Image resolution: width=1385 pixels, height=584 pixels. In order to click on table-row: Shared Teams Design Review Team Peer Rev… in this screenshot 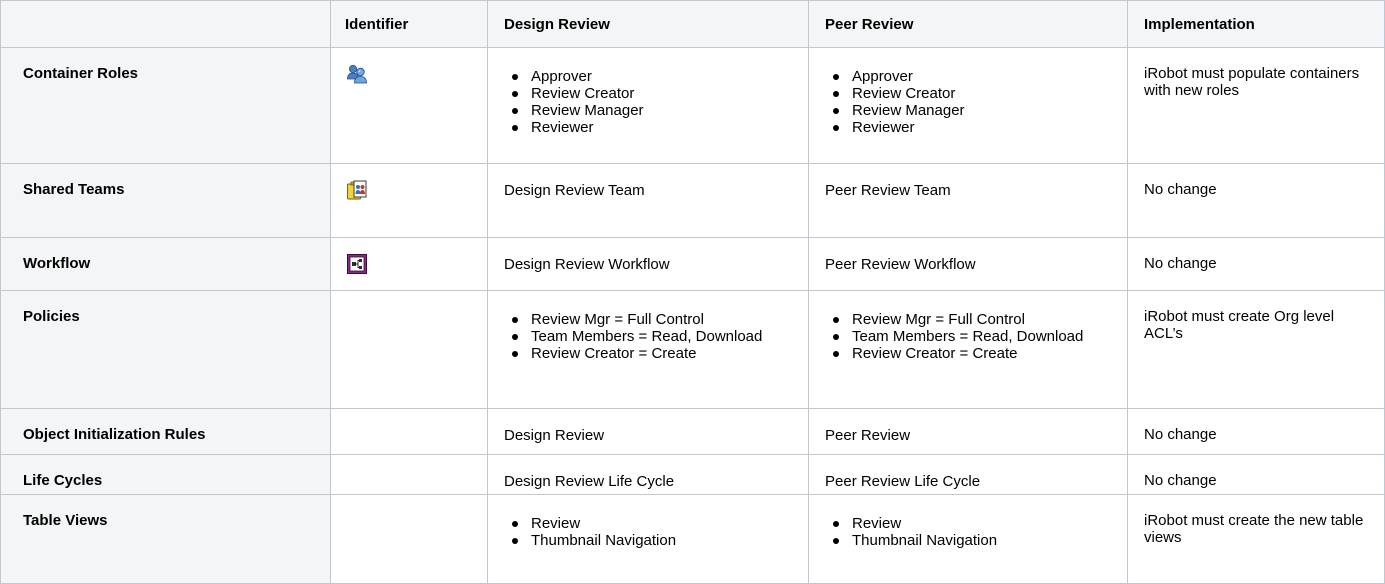, I will do `click(692, 200)`.